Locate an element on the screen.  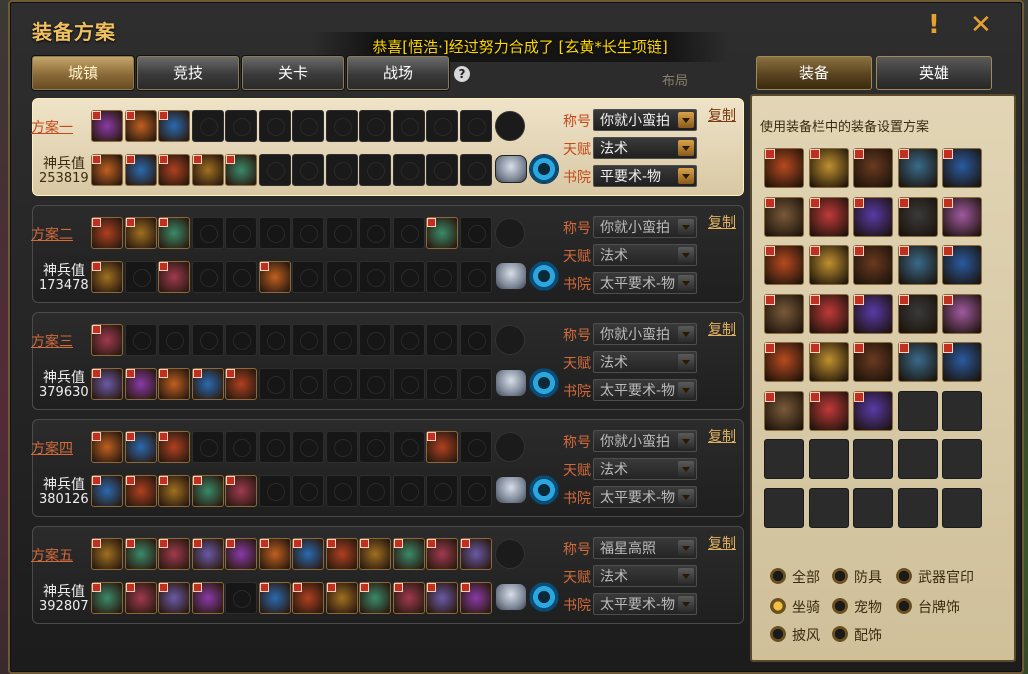
plan-card: 方案三 神兵值 379630 称号 你就小蛮拍 天赋 法术 书院 太平要术-物 复制 is located at coordinates (387, 361).